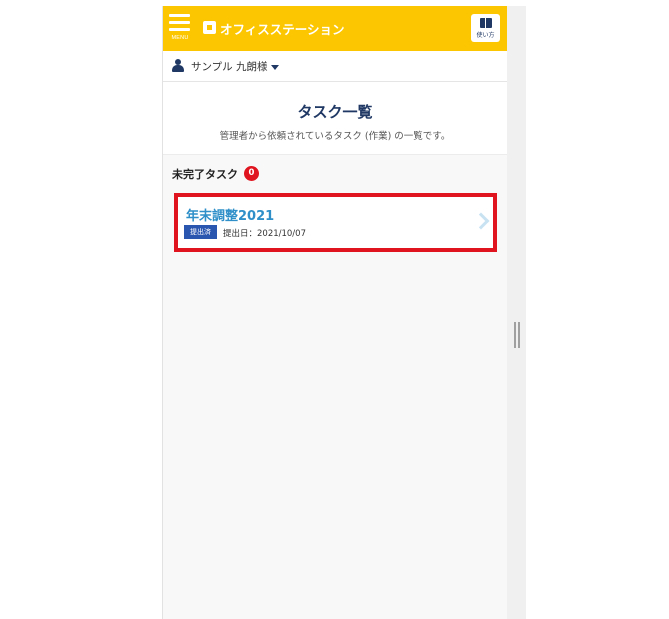 The height and width of the screenshot is (619, 669). I want to click on caret-down-icon, so click(275, 67).